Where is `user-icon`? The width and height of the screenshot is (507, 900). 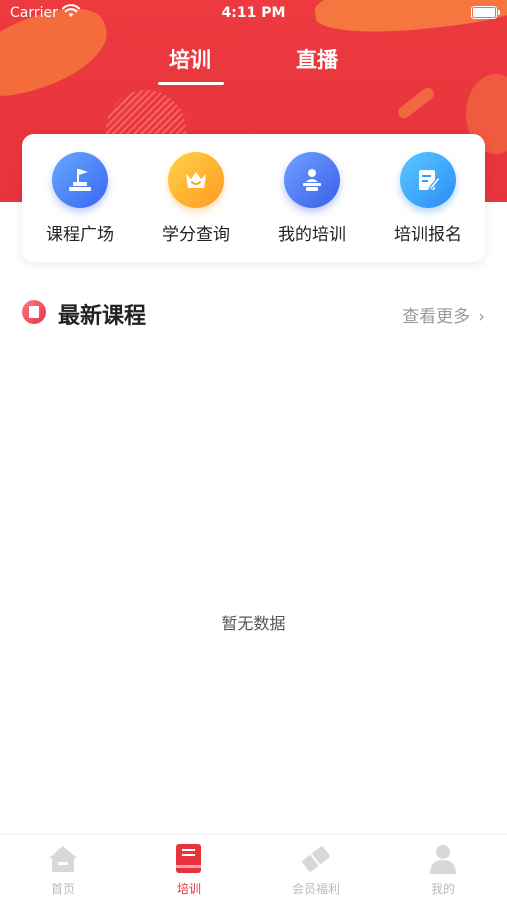 user-icon is located at coordinates (443, 859).